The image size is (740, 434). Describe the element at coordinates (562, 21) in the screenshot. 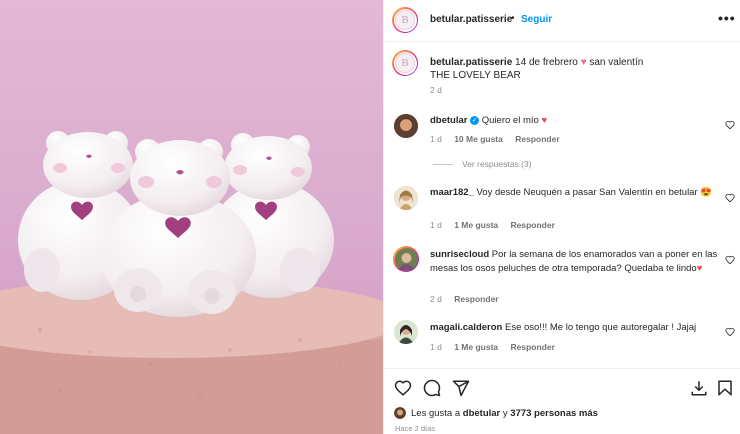

I see `post-header: B betular.patisserie • Seguir •••` at that location.